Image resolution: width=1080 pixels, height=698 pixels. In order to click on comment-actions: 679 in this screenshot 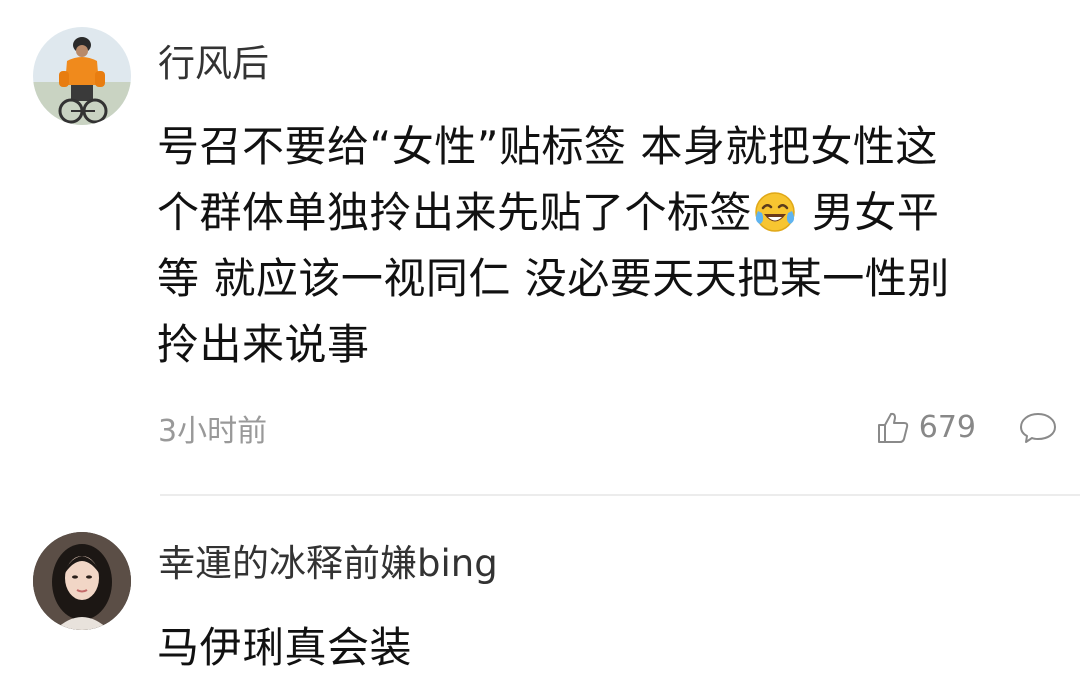, I will do `click(966, 428)`.